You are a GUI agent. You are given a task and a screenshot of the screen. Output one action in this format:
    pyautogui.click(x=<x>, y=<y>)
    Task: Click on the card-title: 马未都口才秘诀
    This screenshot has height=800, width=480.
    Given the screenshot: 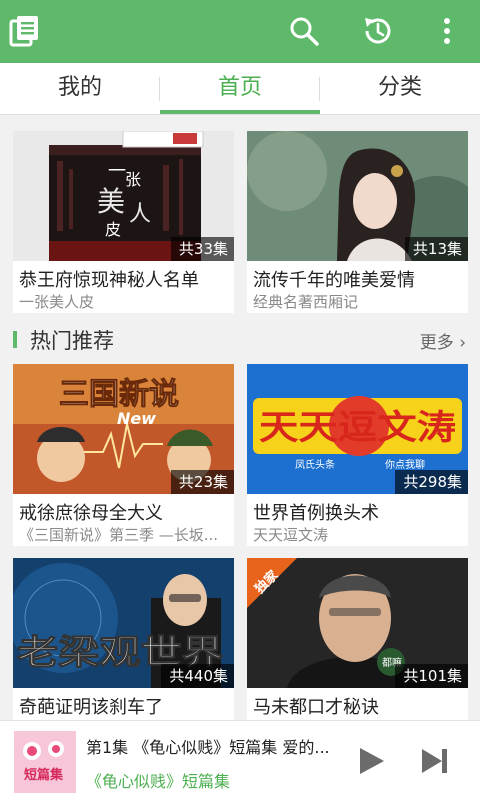 What is the action you would take?
    pyautogui.click(x=316, y=707)
    